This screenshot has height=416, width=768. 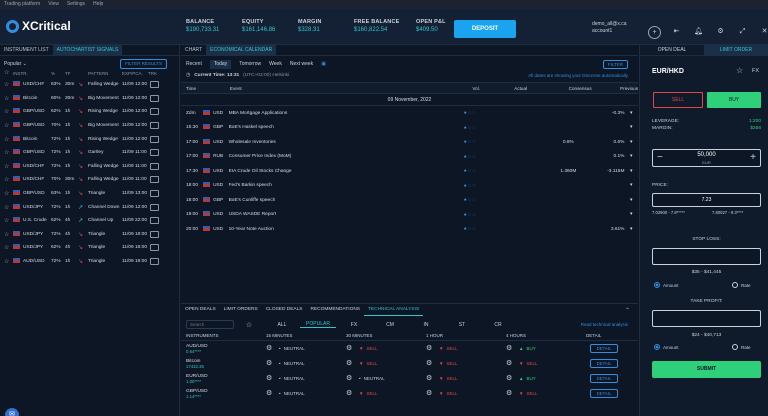 I want to click on filter-popular: POPULAR, so click(x=318, y=324).